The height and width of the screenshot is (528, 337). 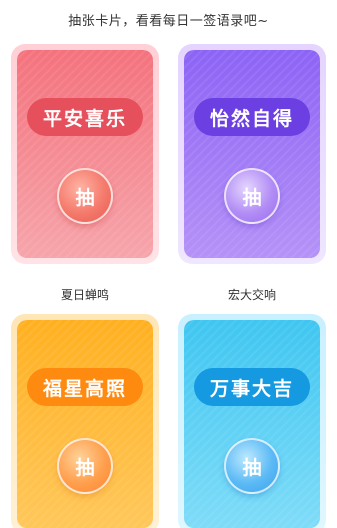 What do you see at coordinates (85, 117) in the screenshot?
I see `card-title: 平安喜乐` at bounding box center [85, 117].